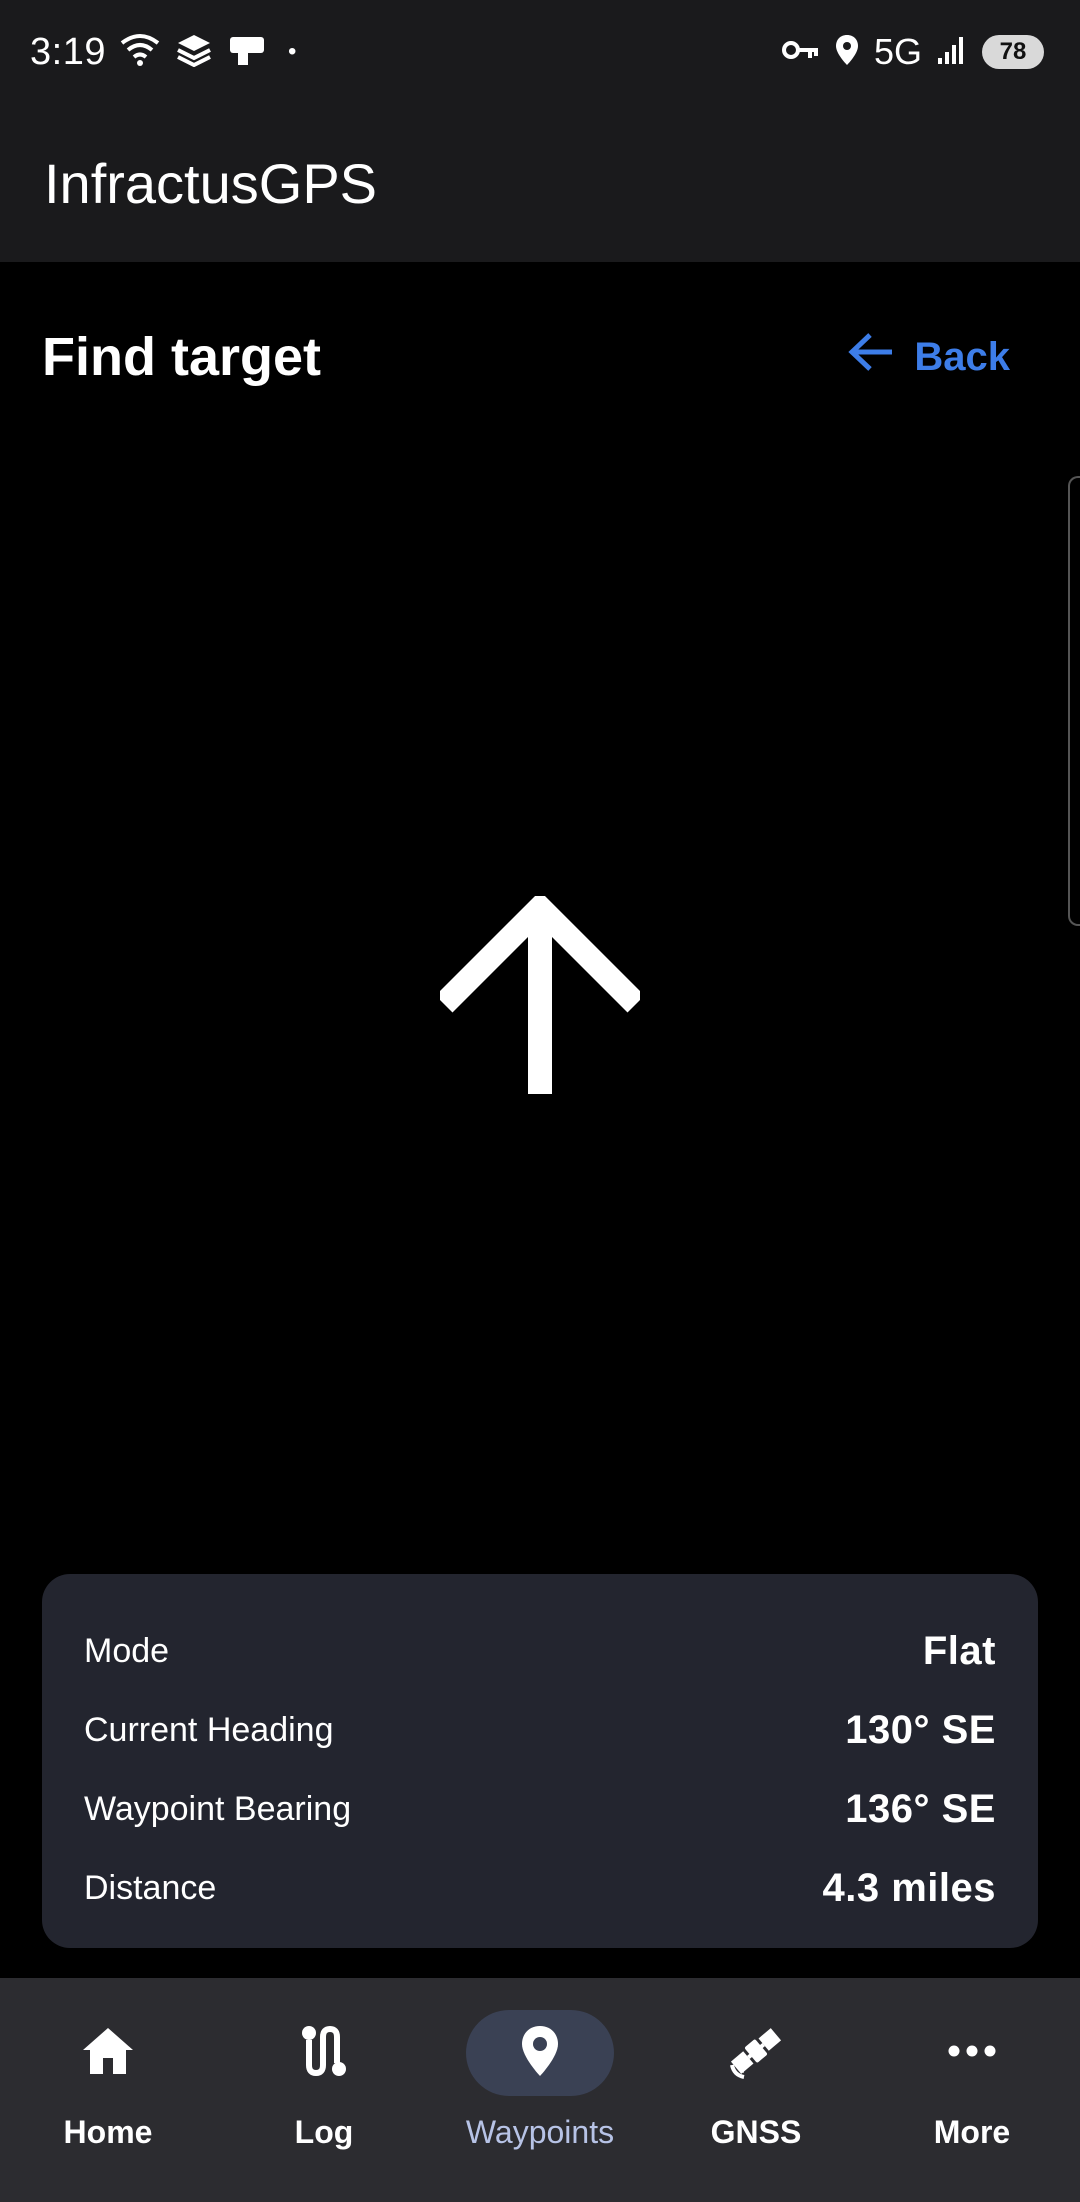  What do you see at coordinates (897, 51) in the screenshot?
I see `network-type: 5G` at bounding box center [897, 51].